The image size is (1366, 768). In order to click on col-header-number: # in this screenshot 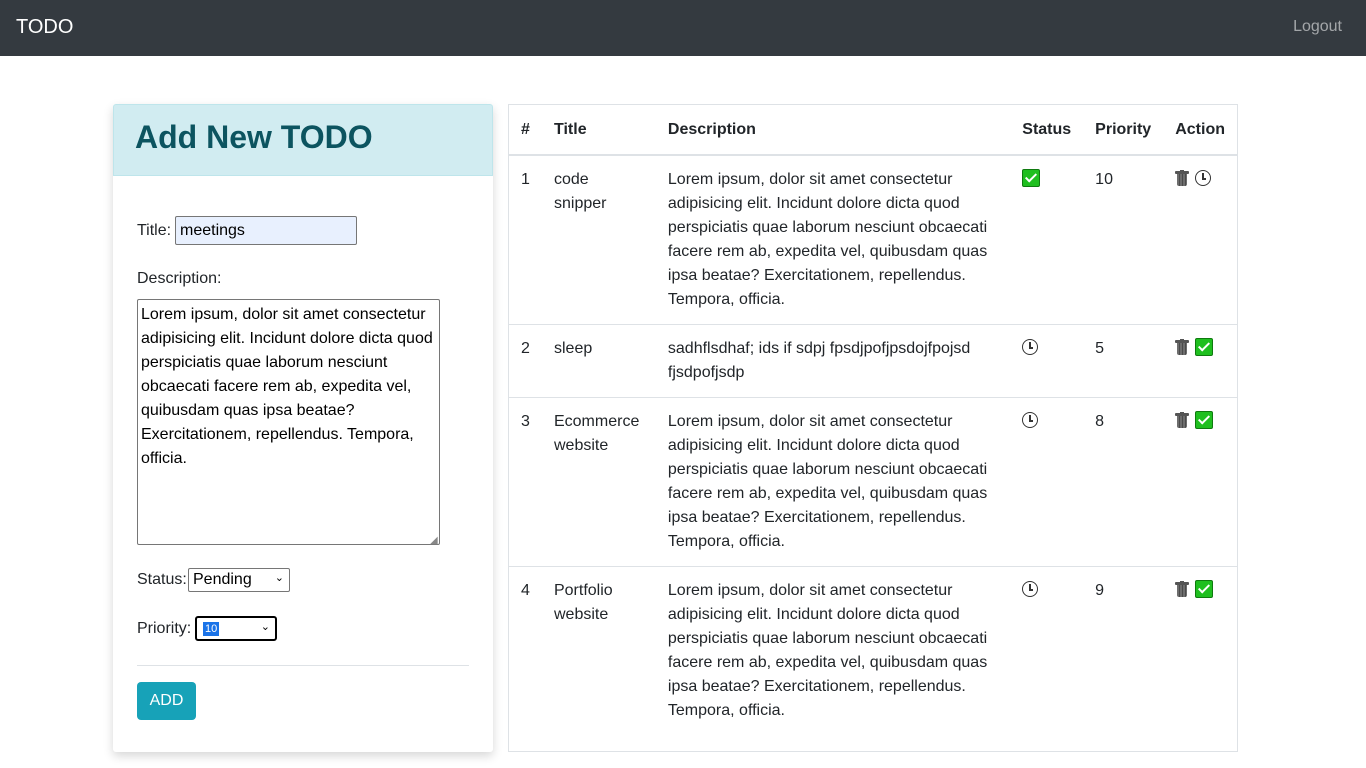, I will do `click(525, 130)`.